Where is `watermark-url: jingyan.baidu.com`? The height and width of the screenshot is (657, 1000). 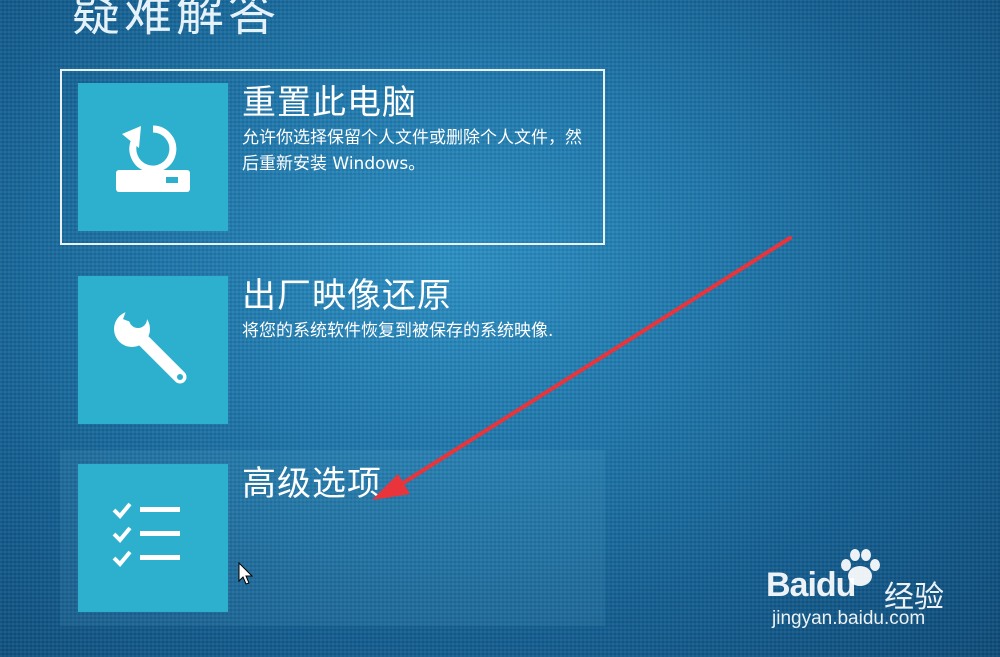
watermark-url: jingyan.baidu.com is located at coordinates (849, 618).